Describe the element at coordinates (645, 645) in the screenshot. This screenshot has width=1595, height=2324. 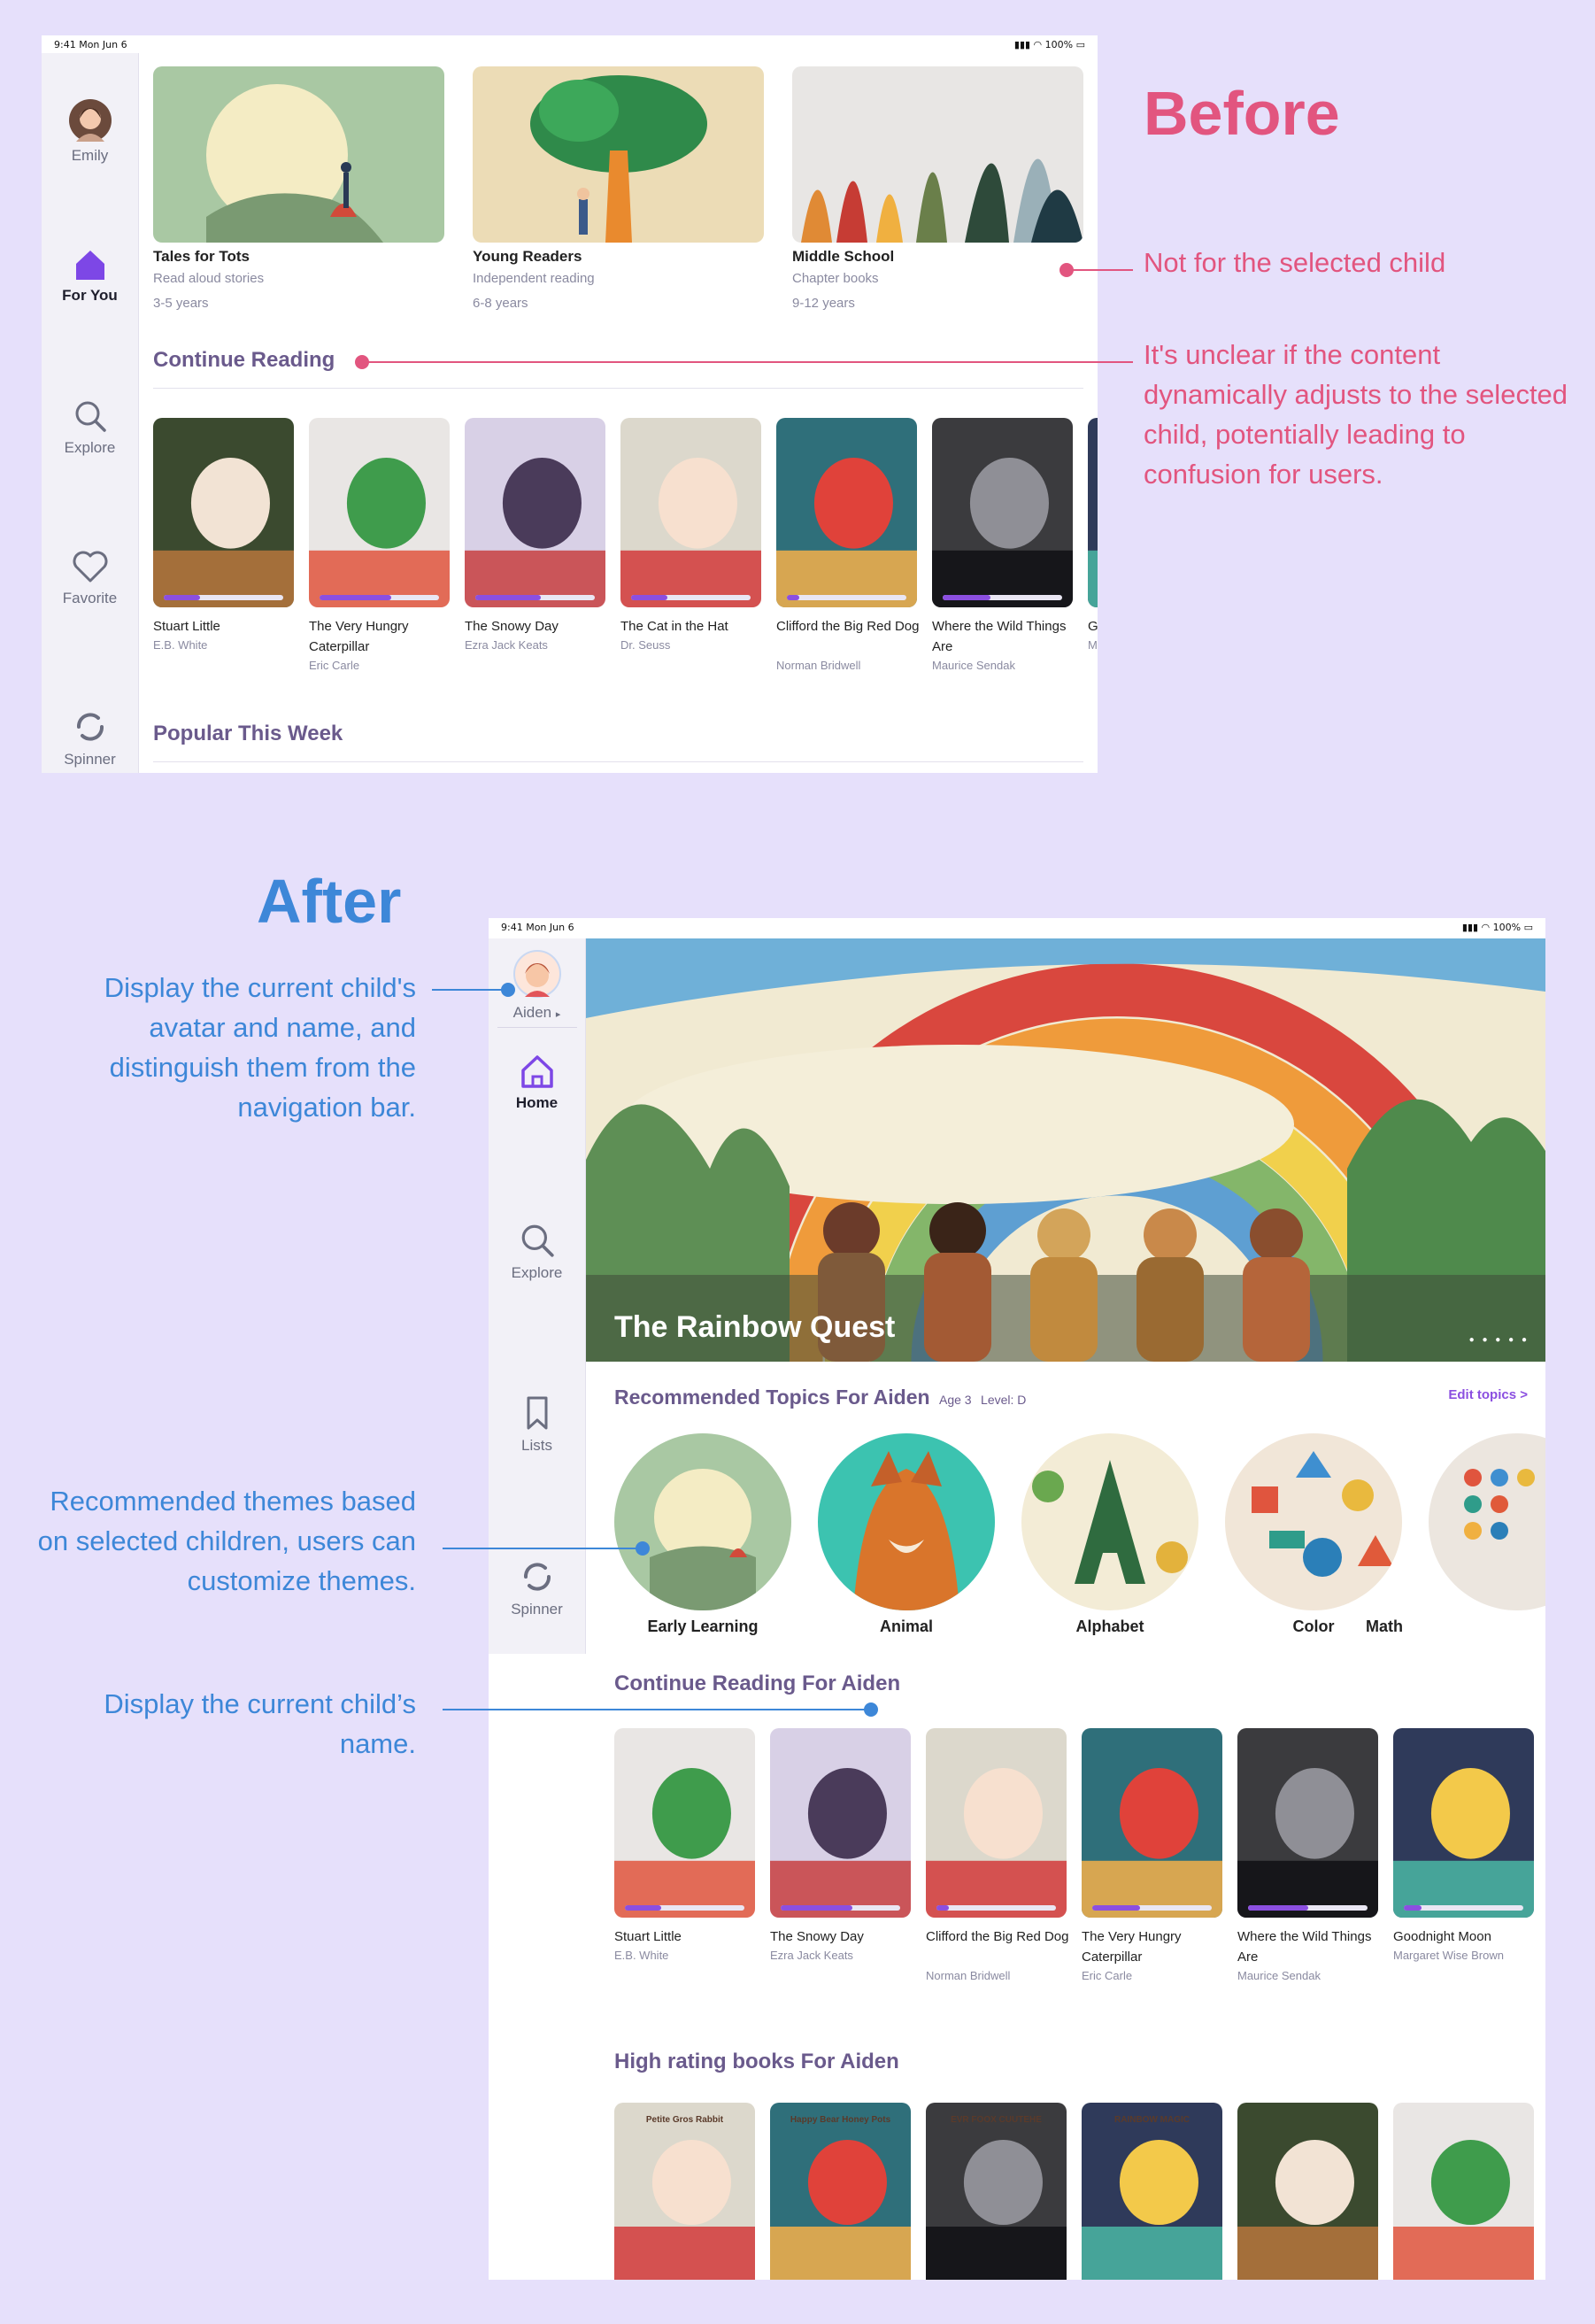
I see `book-author: Dr. Seuss` at that location.